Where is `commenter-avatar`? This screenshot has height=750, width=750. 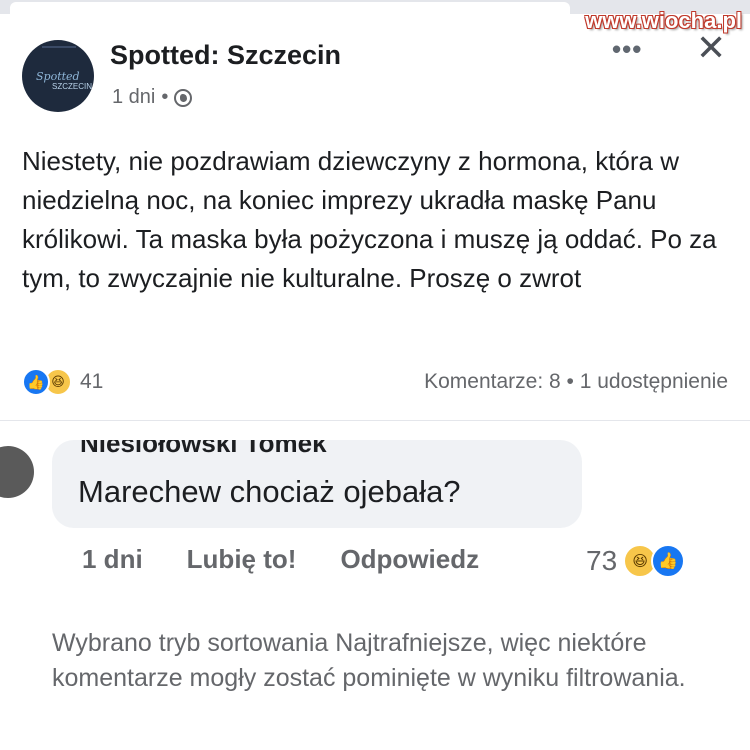
commenter-avatar is located at coordinates (17, 472).